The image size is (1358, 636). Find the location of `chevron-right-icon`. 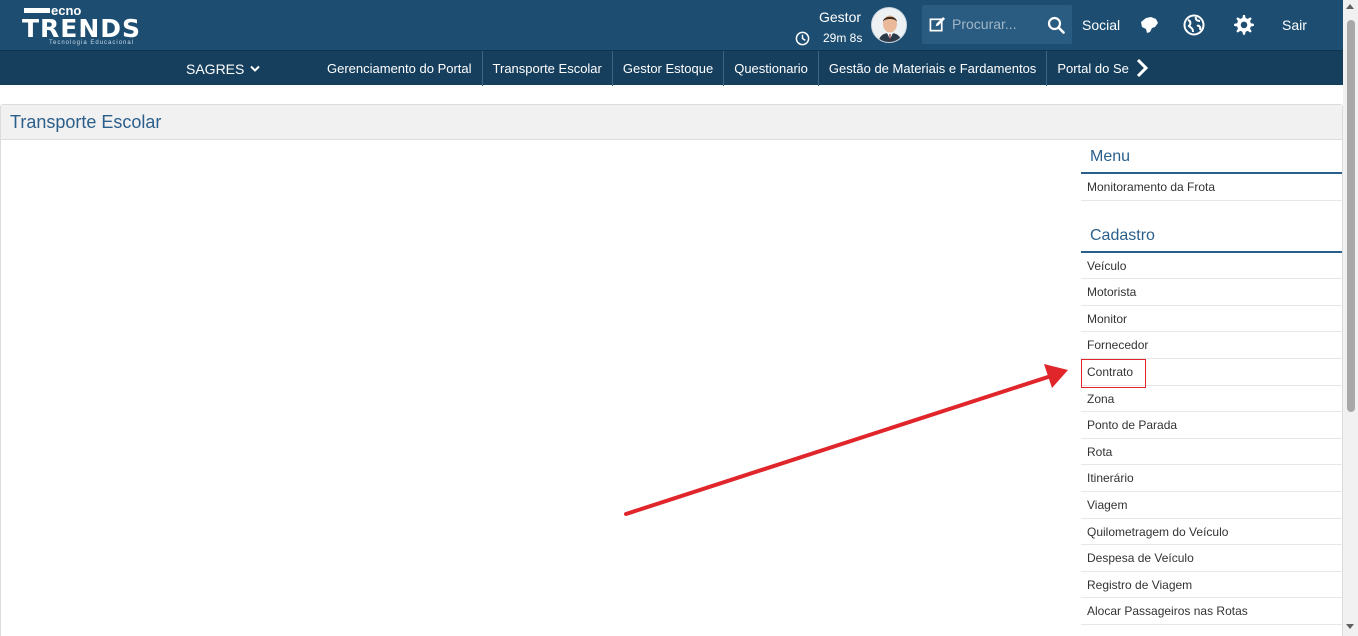

chevron-right-icon is located at coordinates (1142, 68).